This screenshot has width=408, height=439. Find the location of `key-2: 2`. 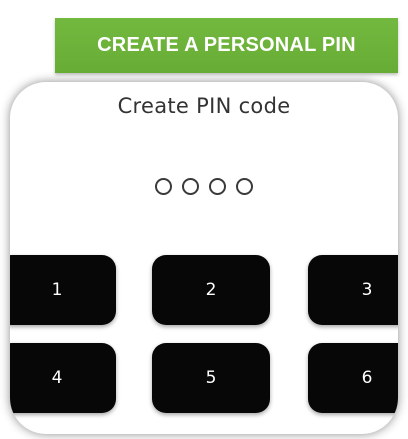

key-2: 2 is located at coordinates (211, 290).